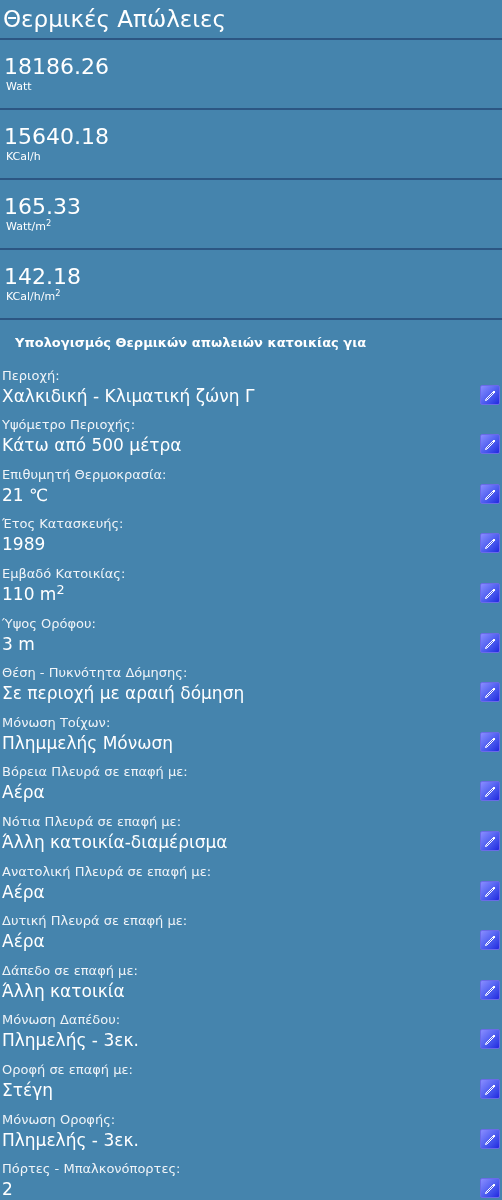 The height and width of the screenshot is (1200, 502). What do you see at coordinates (33, 593) in the screenshot?
I see `field-value: 110 m$^{2}$` at bounding box center [33, 593].